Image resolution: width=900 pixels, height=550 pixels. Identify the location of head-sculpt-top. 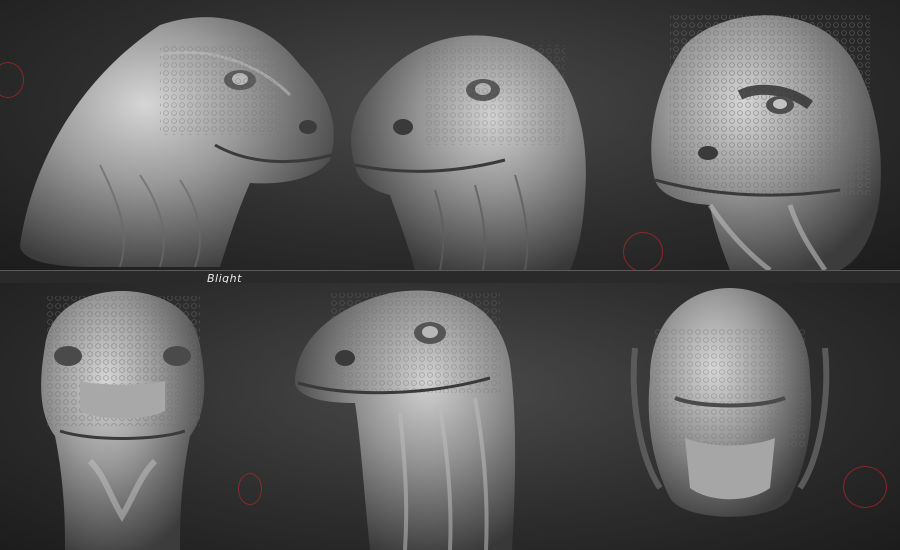
(730, 402).